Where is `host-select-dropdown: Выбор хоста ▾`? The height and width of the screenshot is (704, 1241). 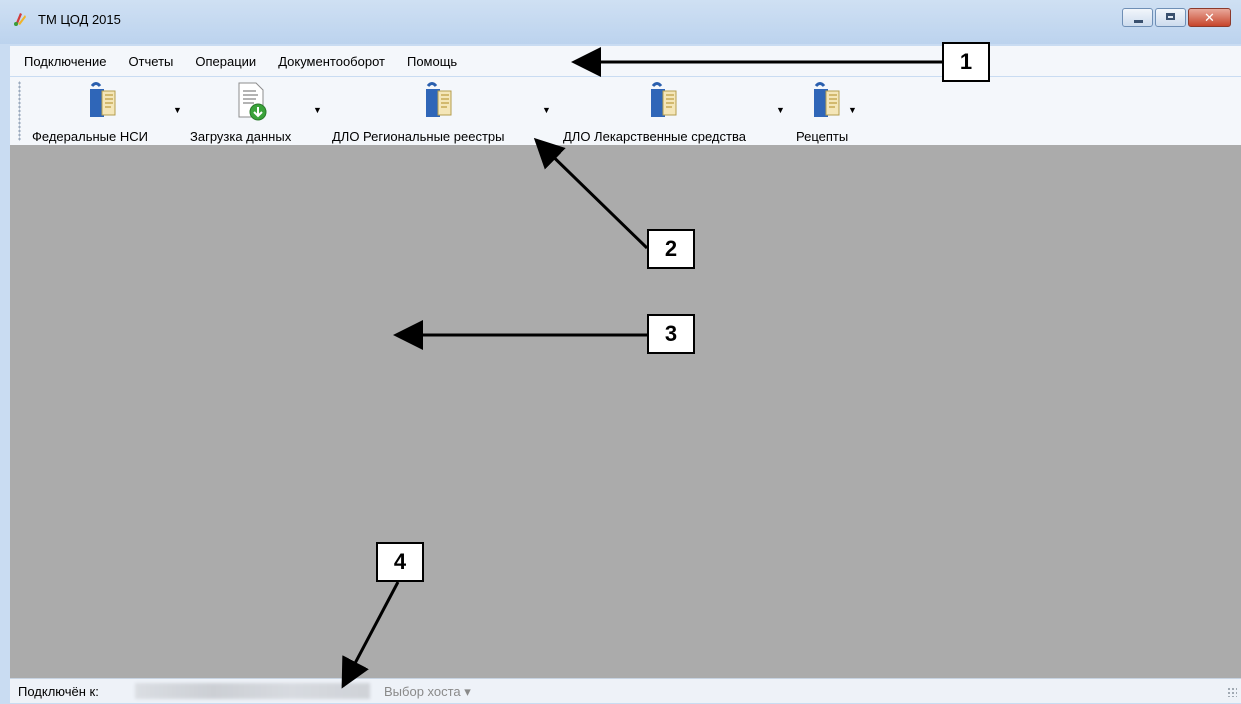
host-select-dropdown: Выбор хоста ▾ is located at coordinates (427, 692).